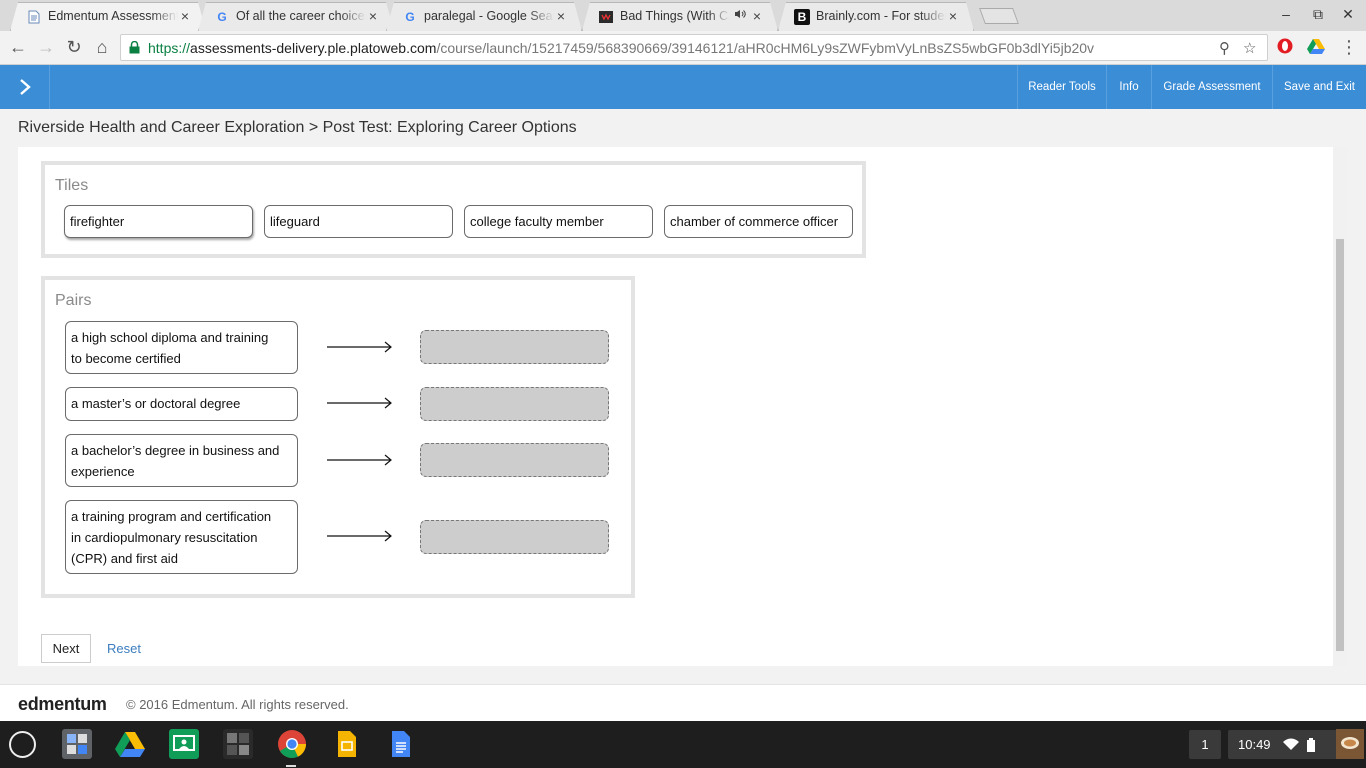 This screenshot has width=1366, height=768. What do you see at coordinates (169, 48) in the screenshot?
I see `url-scheme: https://` at bounding box center [169, 48].